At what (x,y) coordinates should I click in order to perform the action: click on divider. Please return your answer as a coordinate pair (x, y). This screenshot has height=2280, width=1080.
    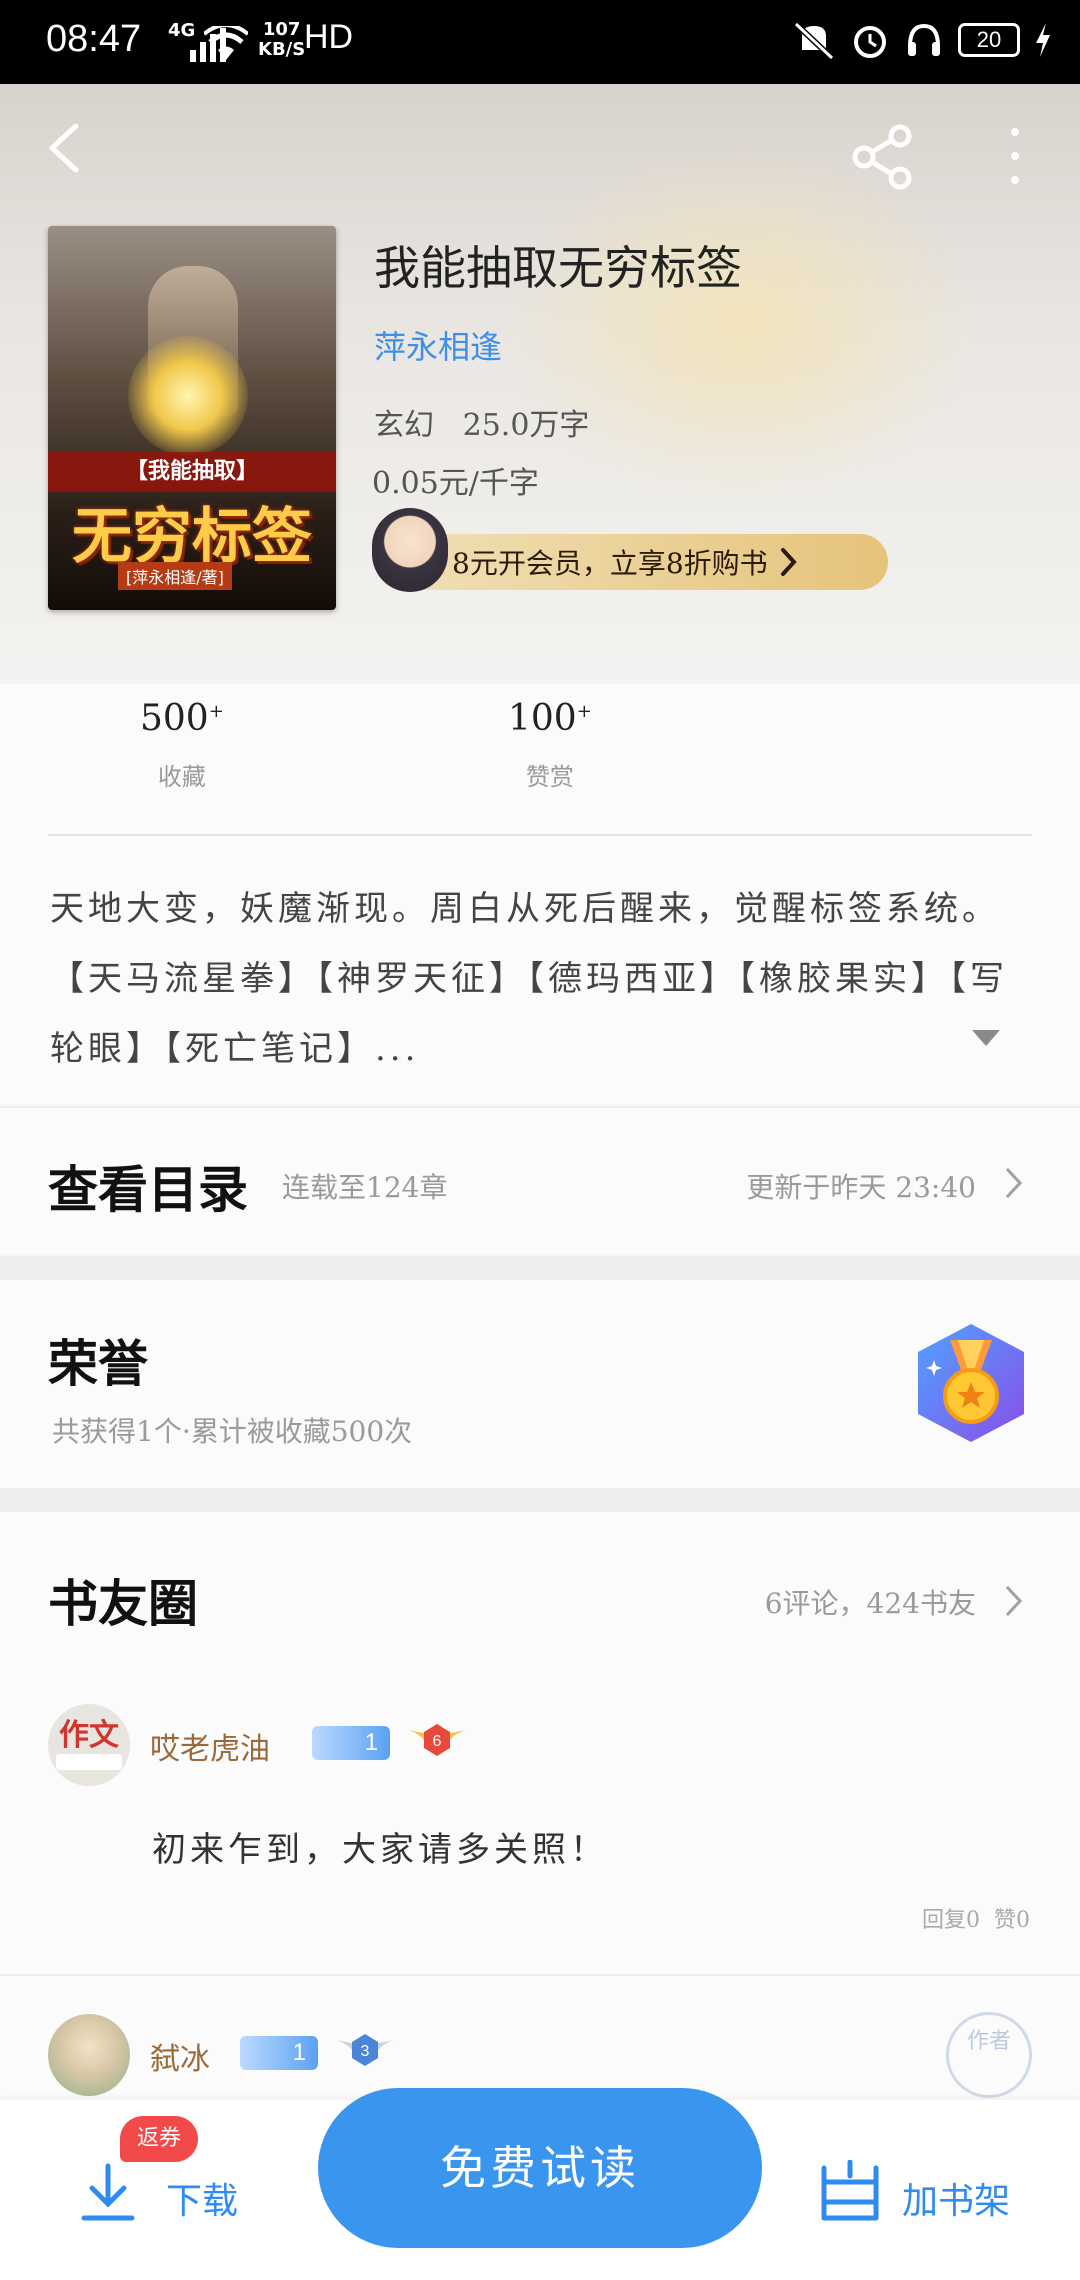
    Looking at the image, I should click on (540, 1975).